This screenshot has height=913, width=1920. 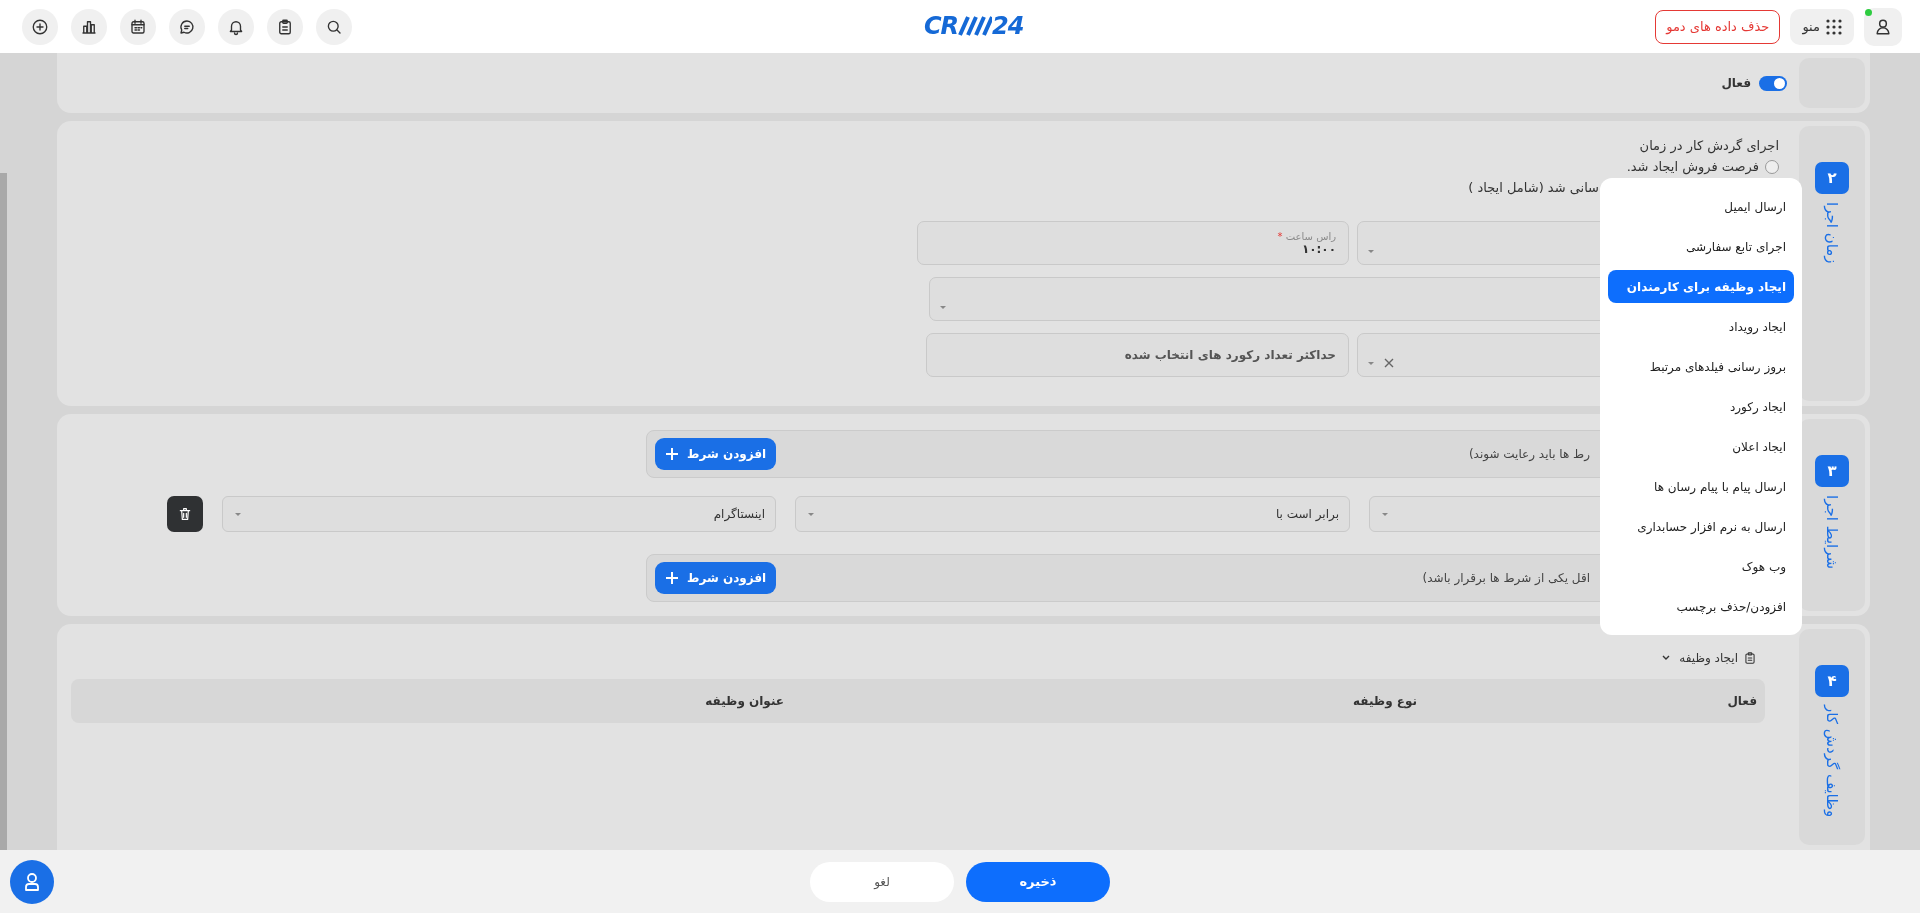 What do you see at coordinates (1832, 471) in the screenshot?
I see `step-number: ۳` at bounding box center [1832, 471].